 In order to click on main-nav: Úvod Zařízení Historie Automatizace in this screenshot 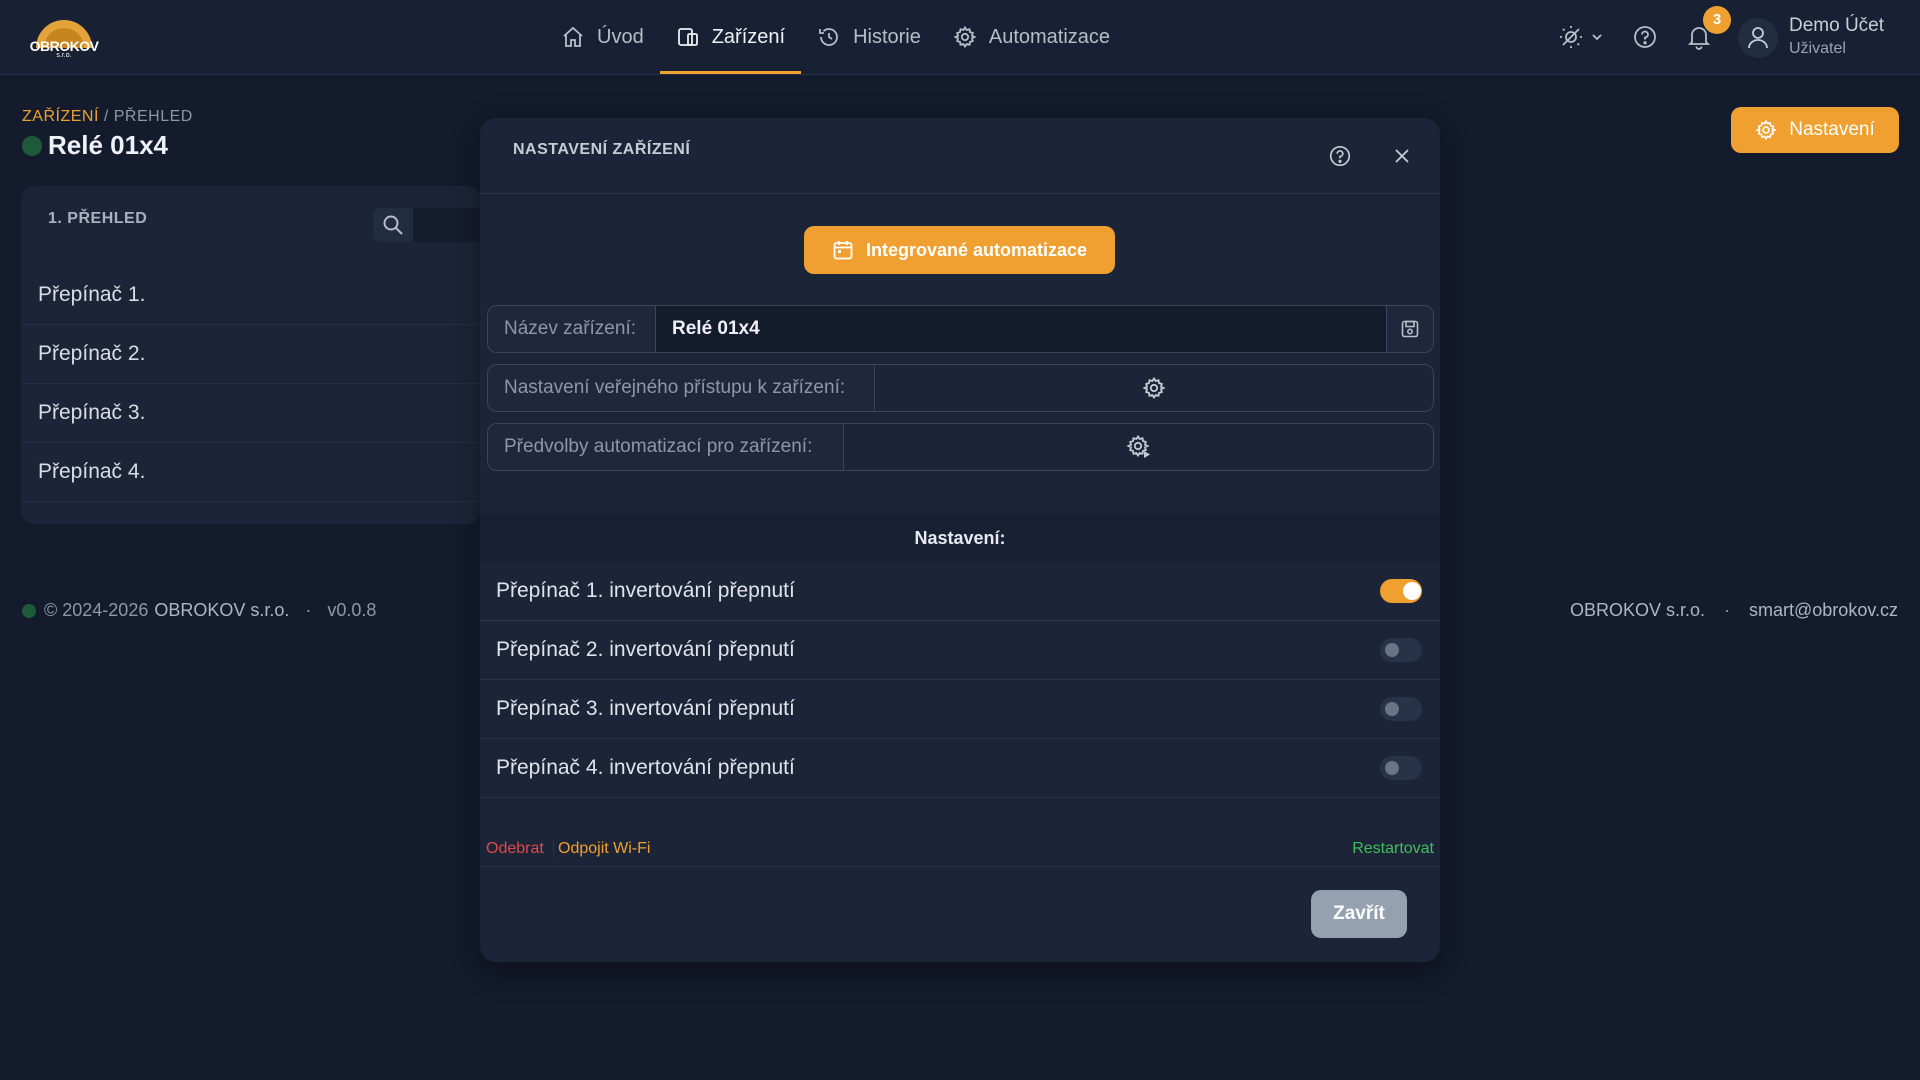, I will do `click(835, 37)`.